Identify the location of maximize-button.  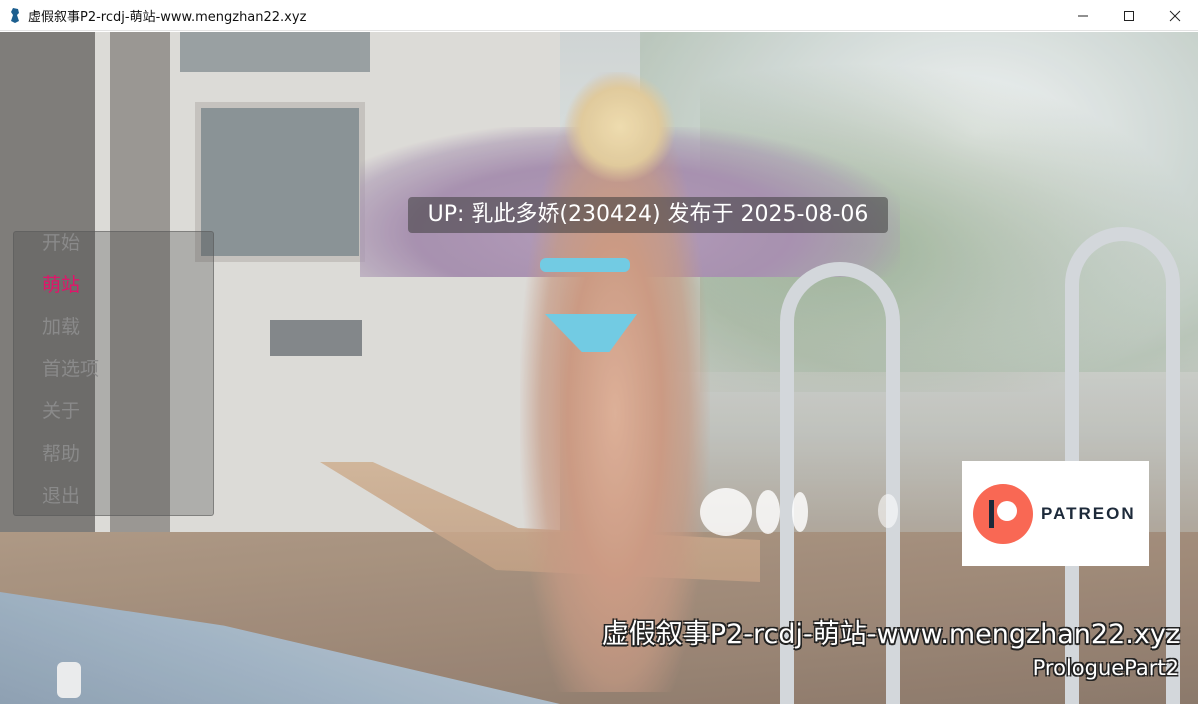
(1129, 15).